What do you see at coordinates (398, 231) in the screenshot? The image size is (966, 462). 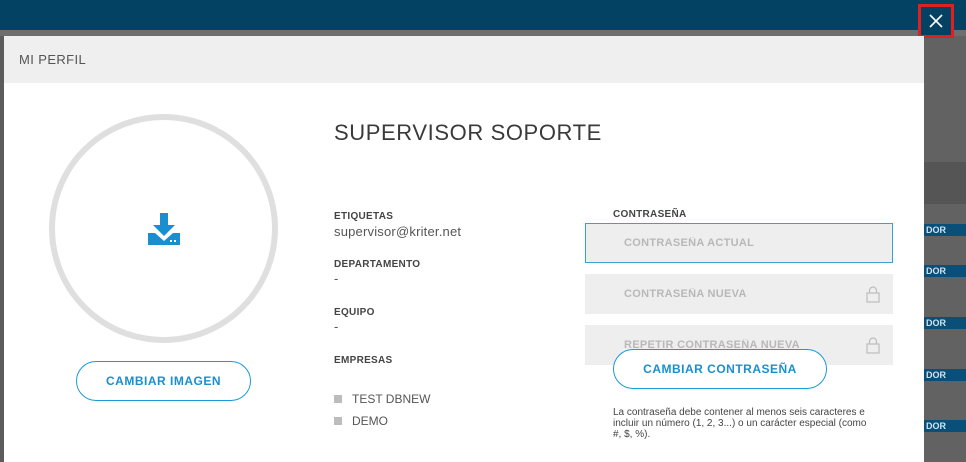 I see `labels-value: supervisor@kriter.net` at bounding box center [398, 231].